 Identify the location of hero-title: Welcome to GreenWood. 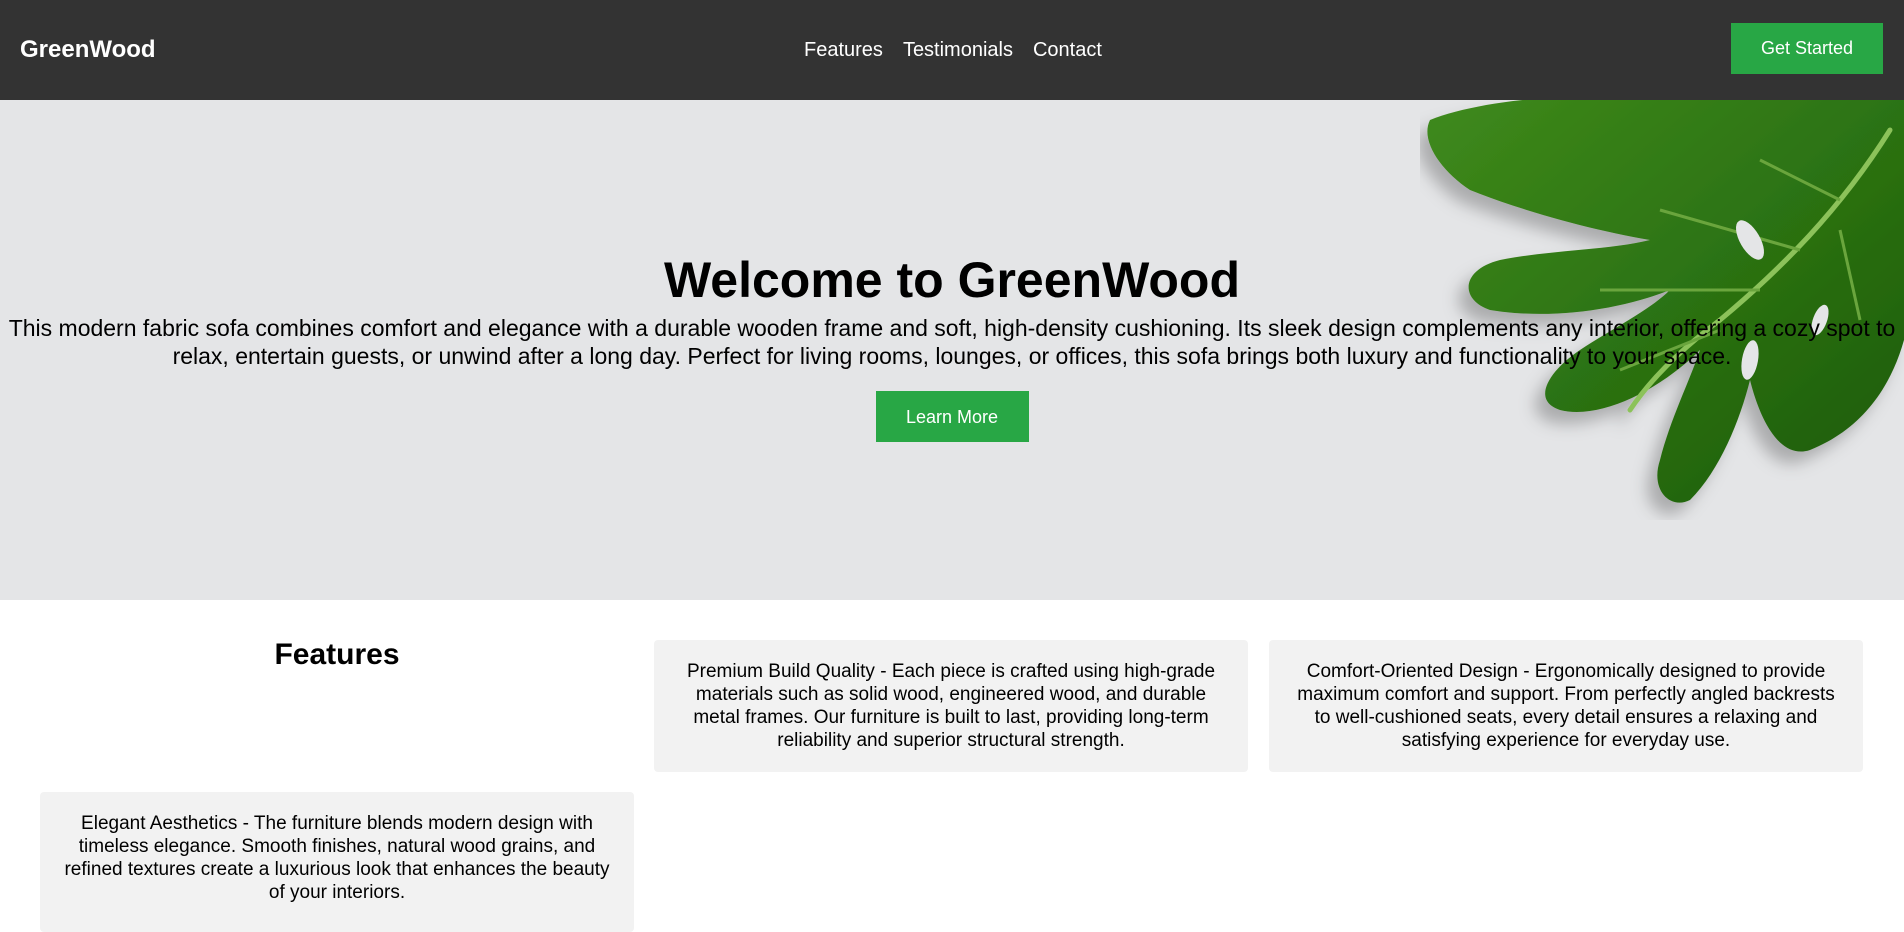
(951, 280).